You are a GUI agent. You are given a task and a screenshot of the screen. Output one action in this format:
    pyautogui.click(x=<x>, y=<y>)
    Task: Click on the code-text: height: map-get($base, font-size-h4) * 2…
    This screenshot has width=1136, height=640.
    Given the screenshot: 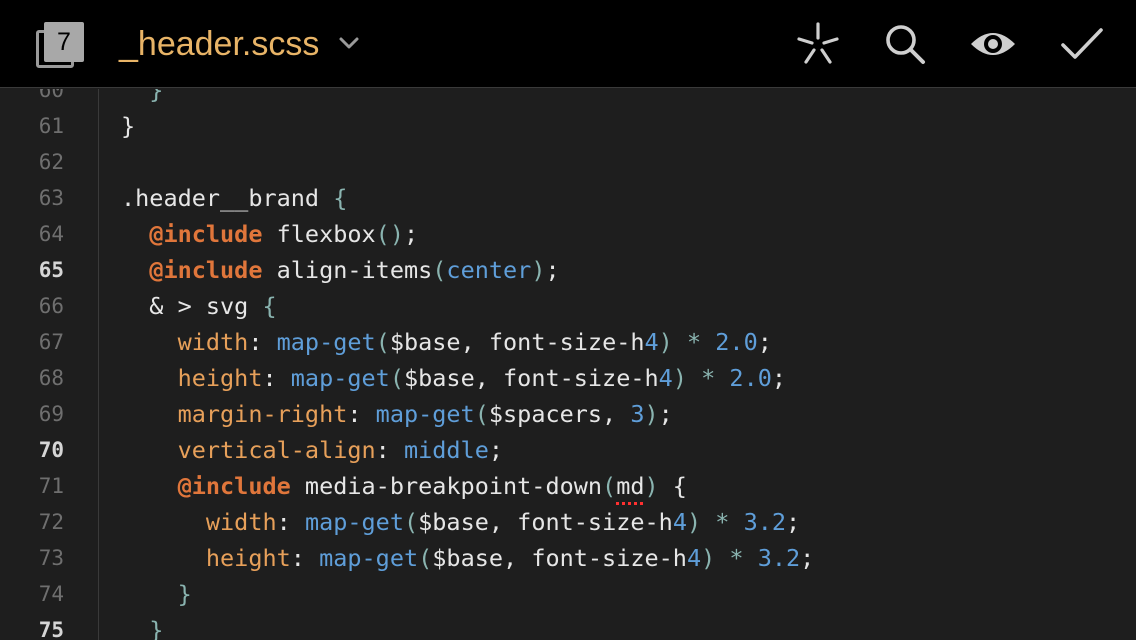 What is the action you would take?
    pyautogui.click(x=453, y=378)
    